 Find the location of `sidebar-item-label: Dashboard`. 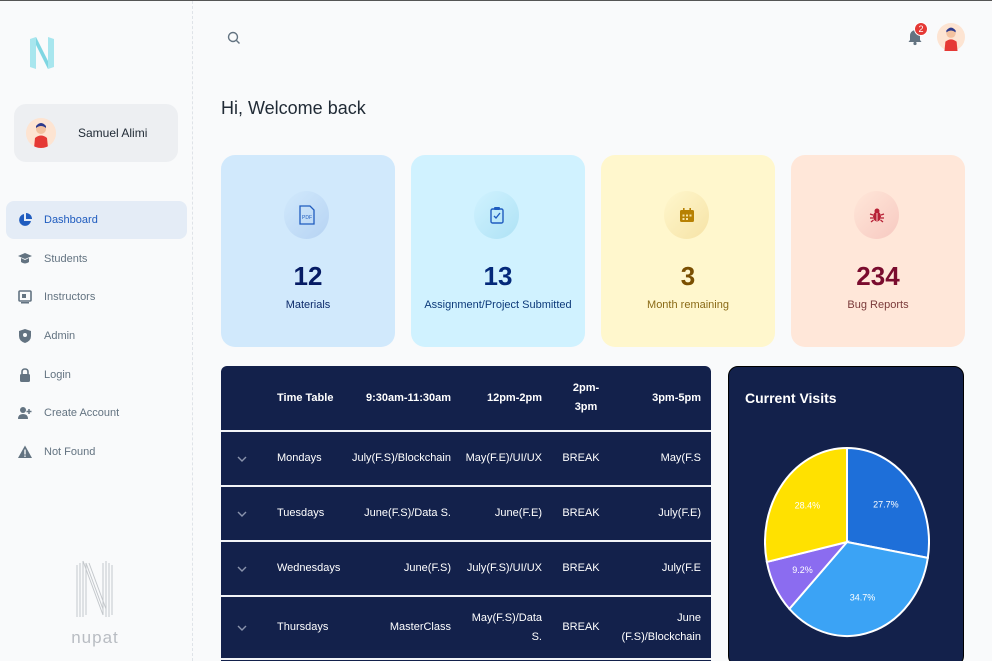

sidebar-item-label: Dashboard is located at coordinates (71, 220).